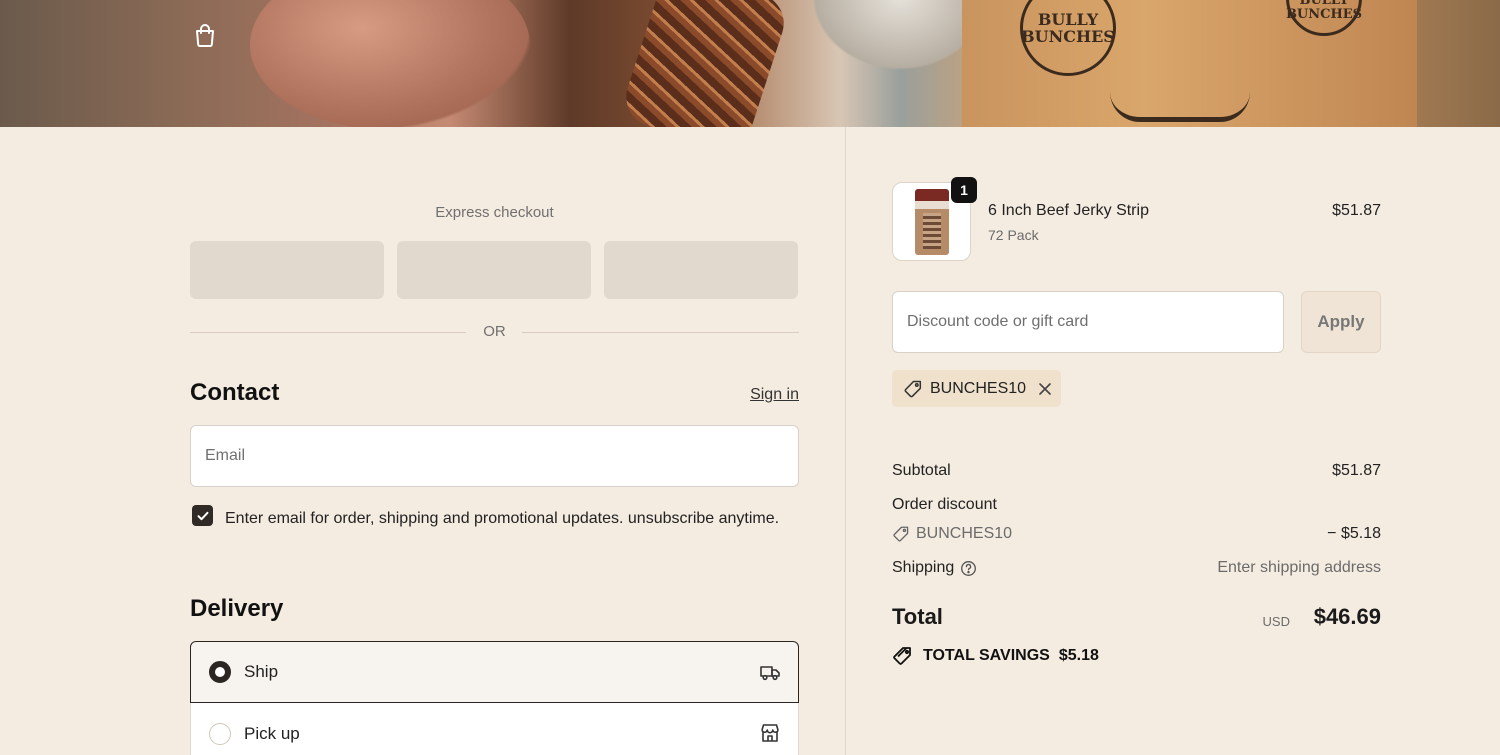  Describe the element at coordinates (494, 672) in the screenshot. I see `delivery-option-ship: Ship` at that location.